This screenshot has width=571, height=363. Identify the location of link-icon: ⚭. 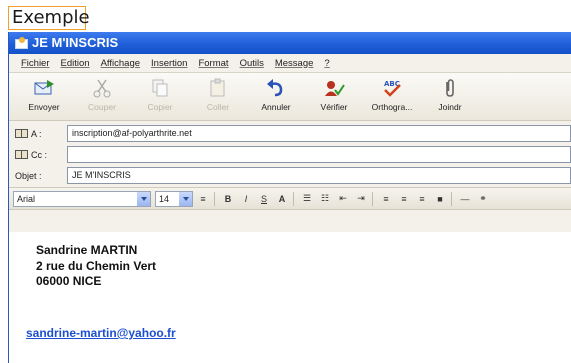
(483, 199).